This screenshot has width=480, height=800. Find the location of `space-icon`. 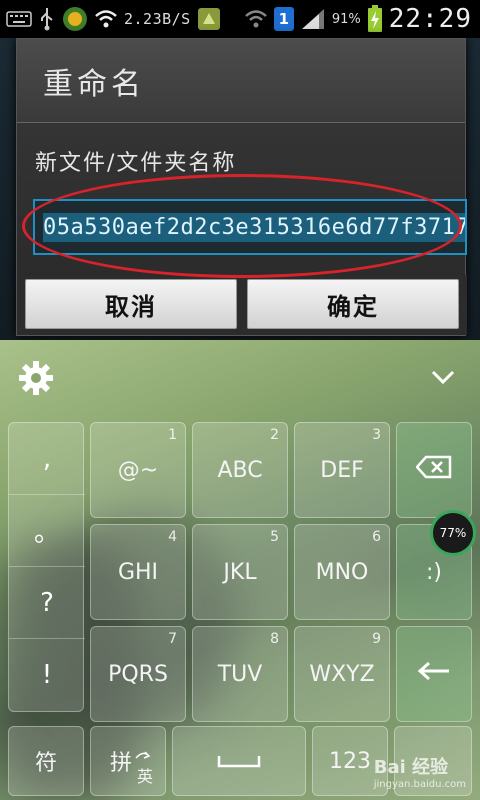

space-icon is located at coordinates (239, 761).